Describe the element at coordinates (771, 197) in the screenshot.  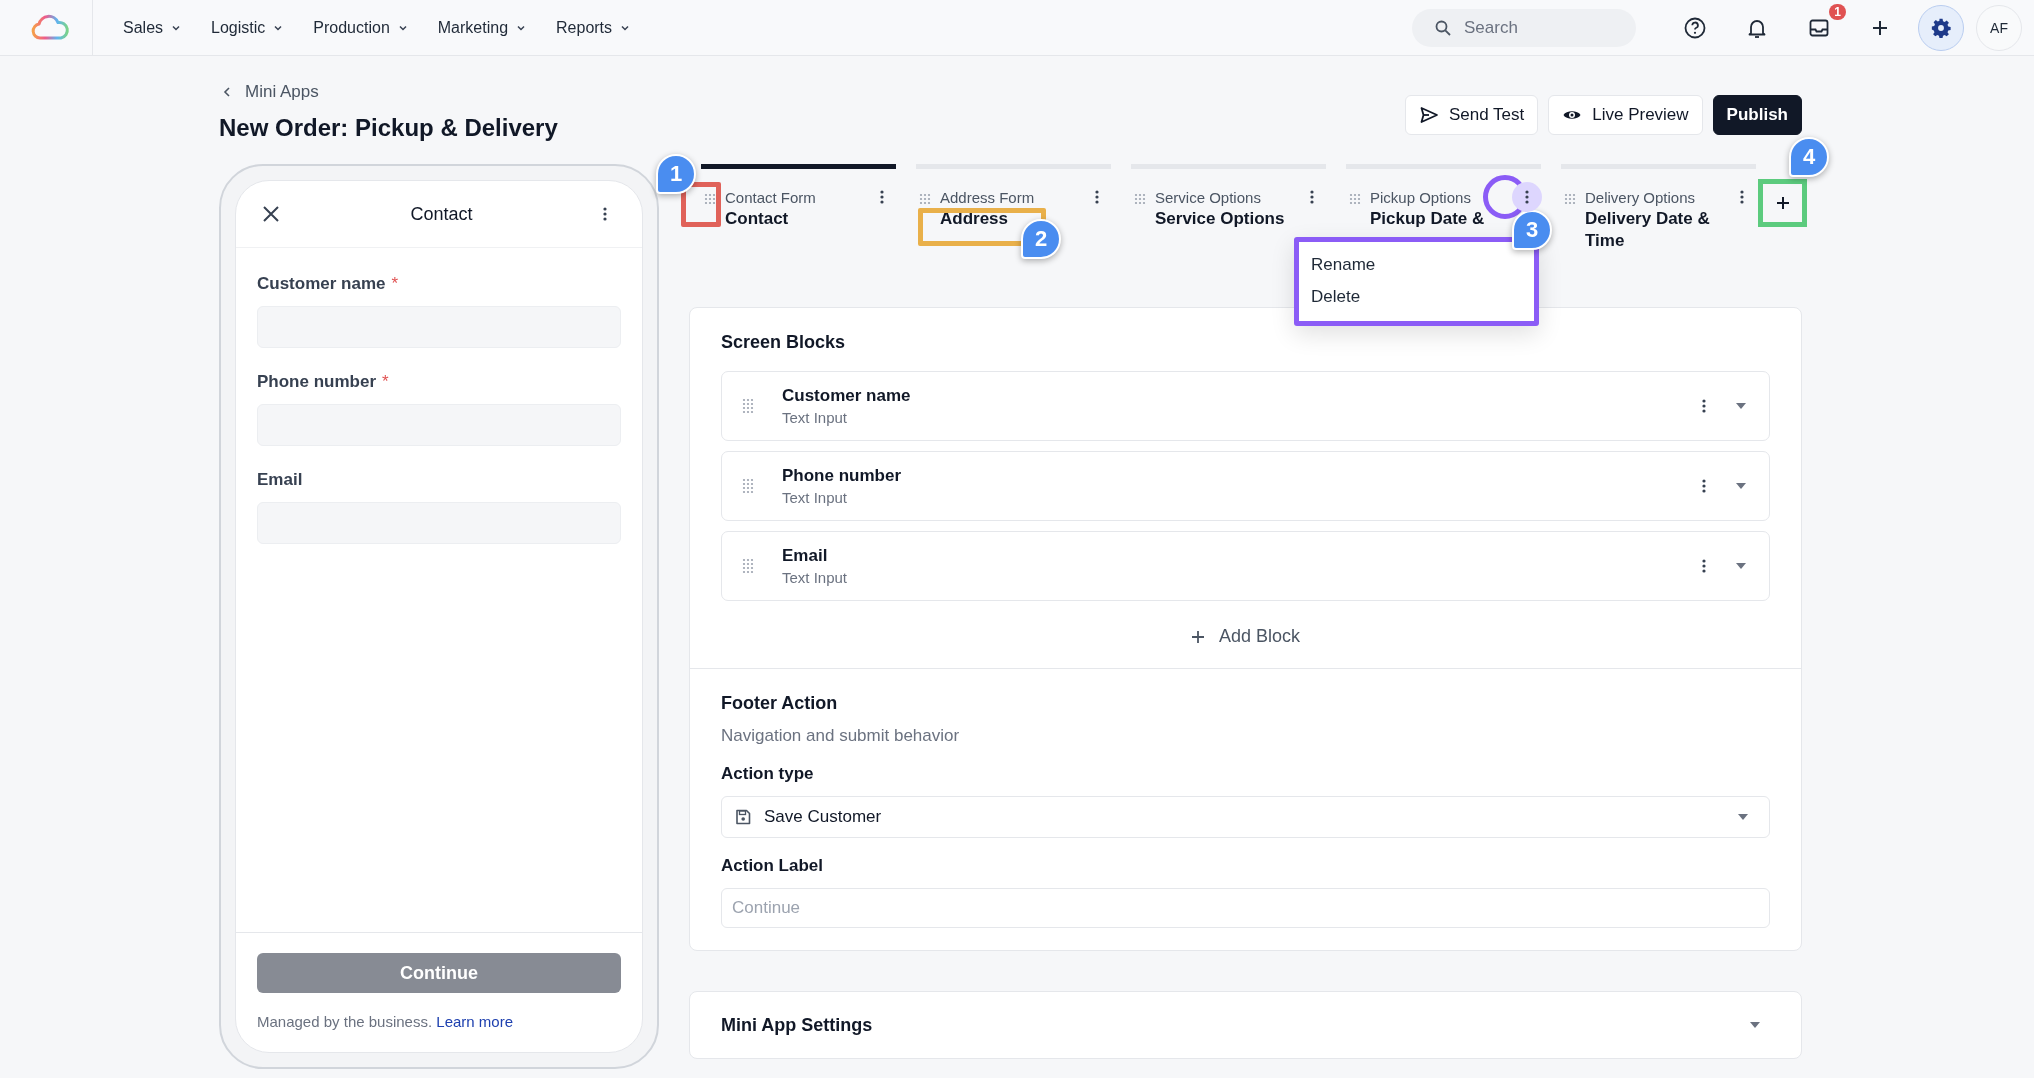
I see `step-label: Contact Form` at that location.